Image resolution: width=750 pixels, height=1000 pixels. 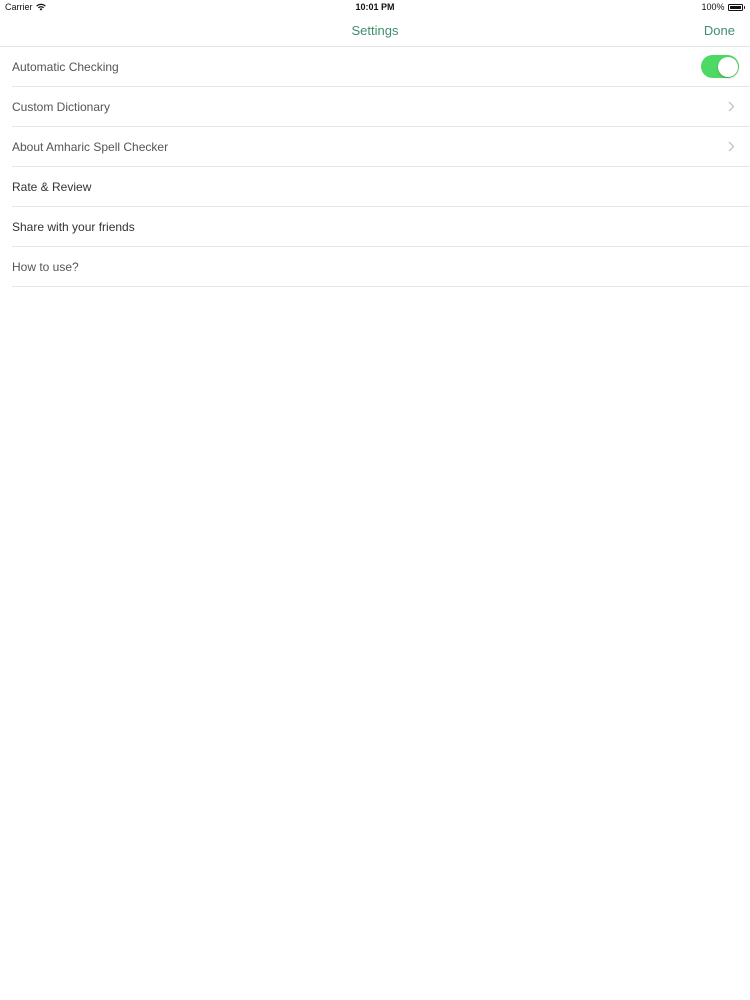 I want to click on battery-icon, so click(x=736, y=7).